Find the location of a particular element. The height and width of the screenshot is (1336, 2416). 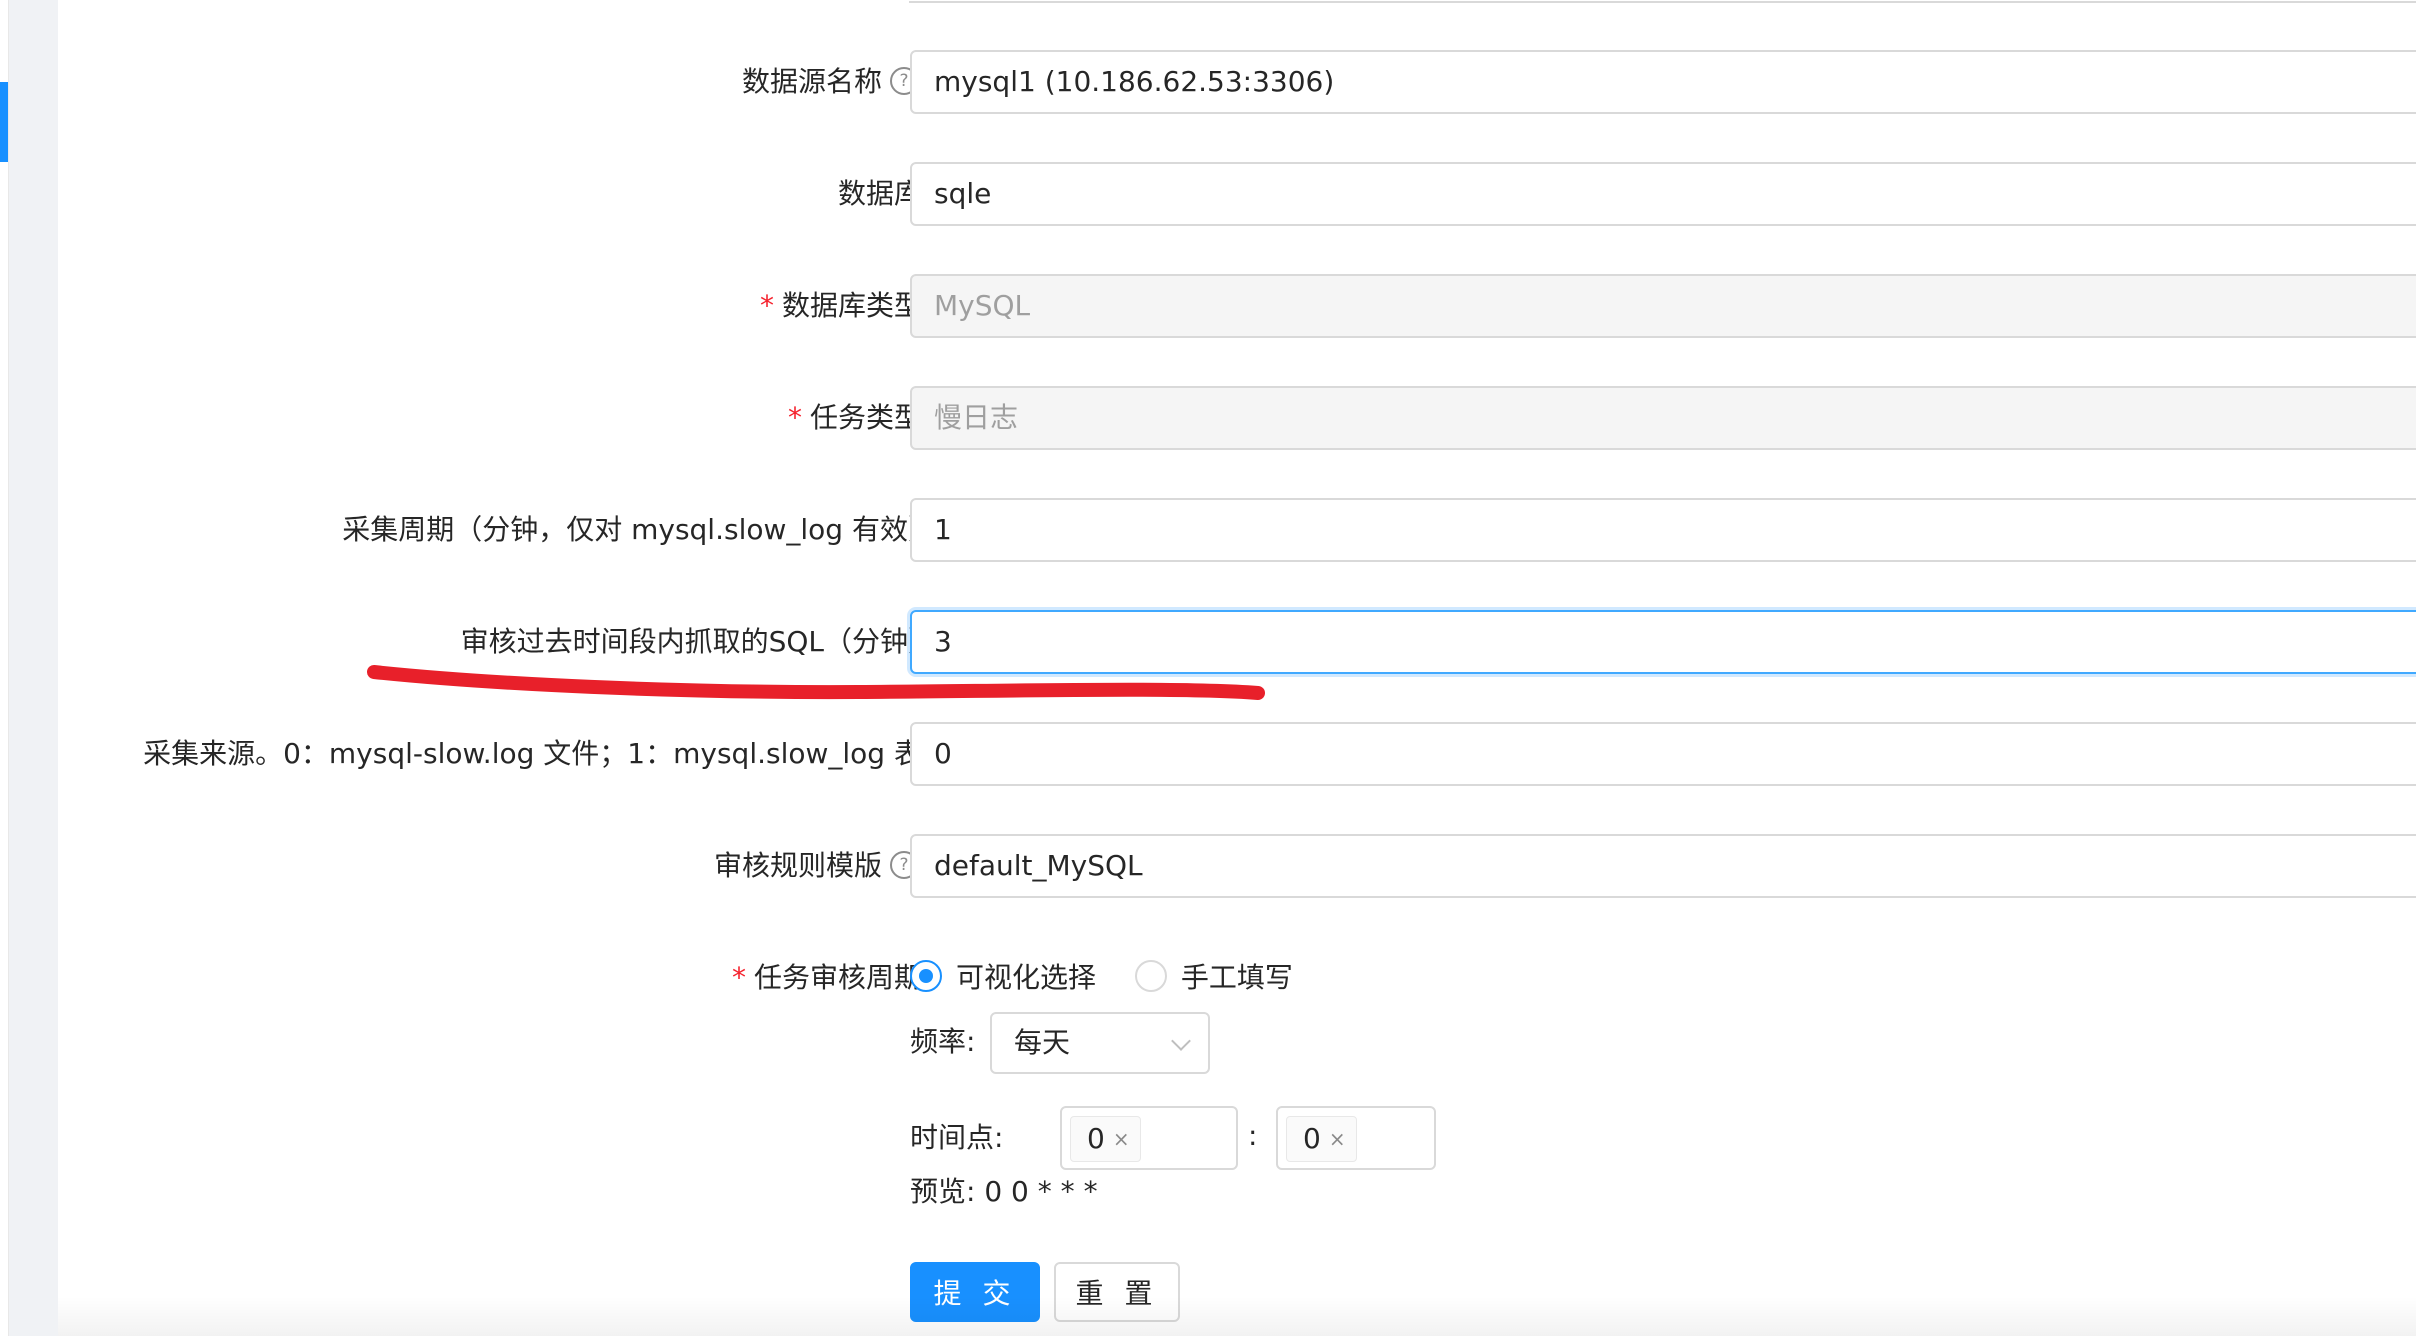

task-type-input: 慢日志 is located at coordinates (1663, 418).